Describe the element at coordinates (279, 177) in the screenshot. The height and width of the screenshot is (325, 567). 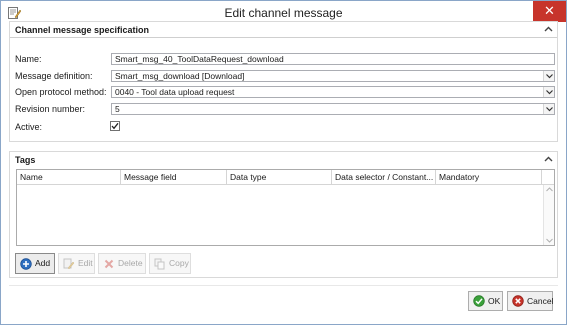
I see `column-header-data-type: Data type` at that location.